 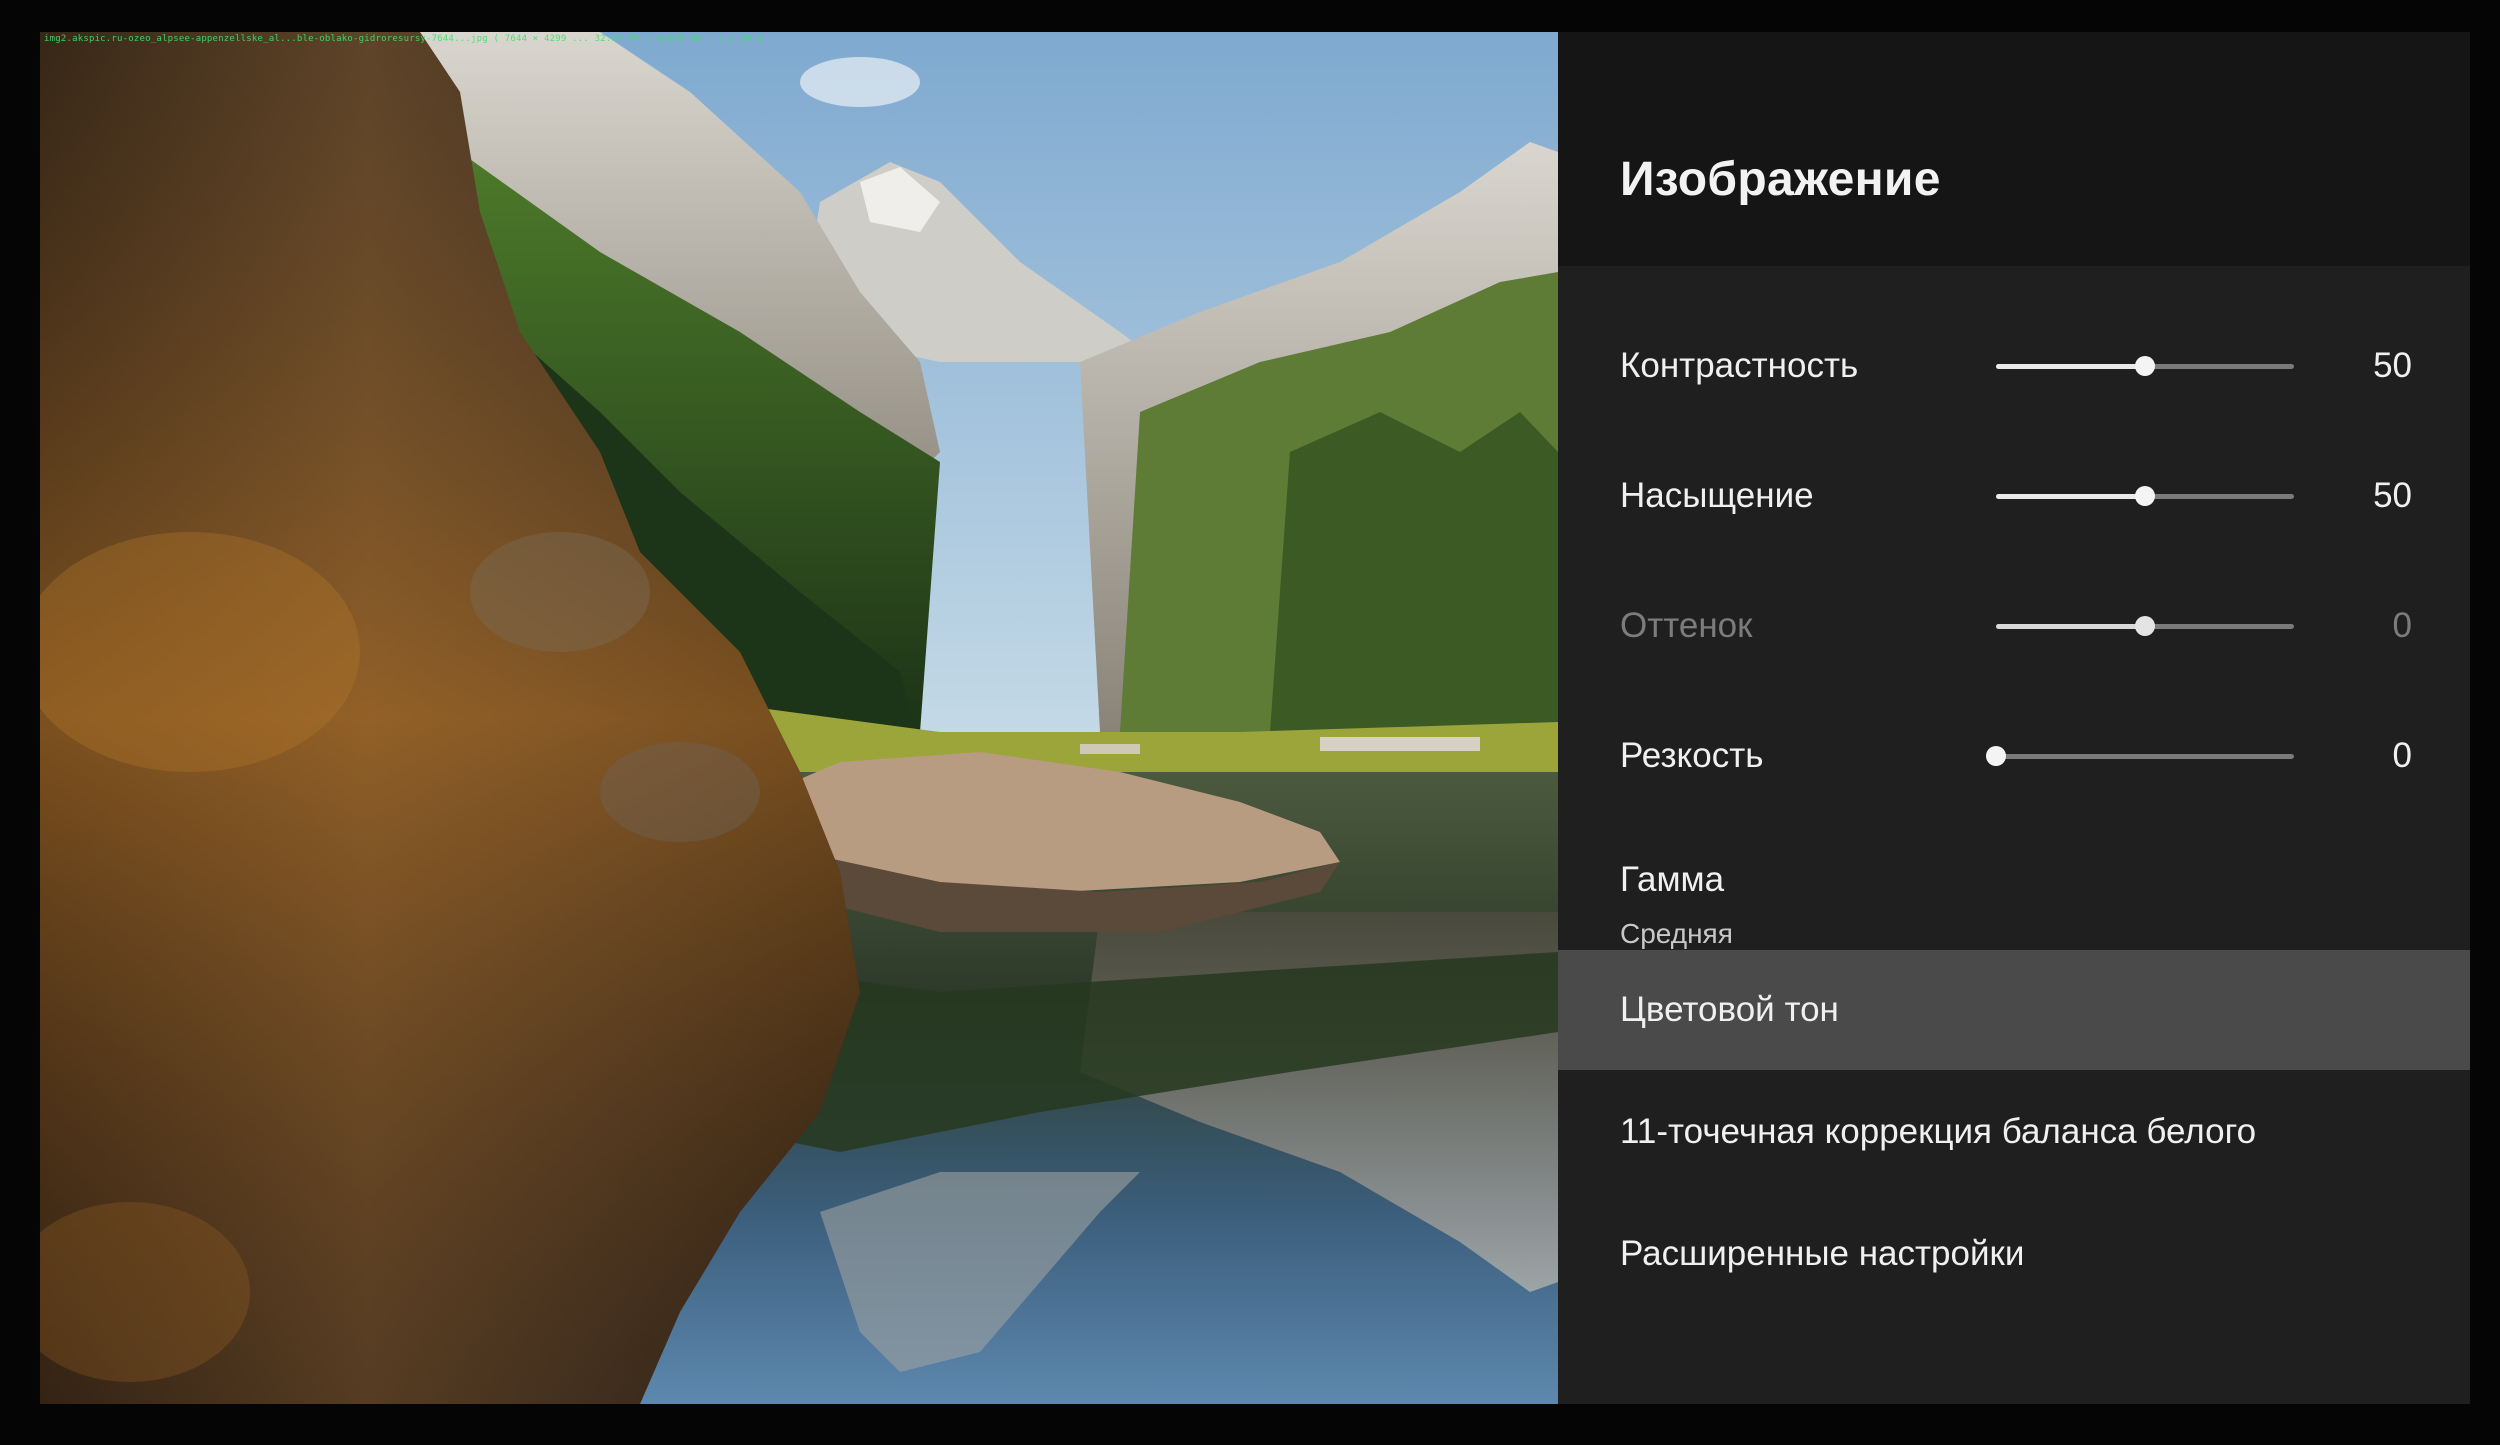 What do you see at coordinates (1780, 179) in the screenshot?
I see `panel-title: Изображение` at bounding box center [1780, 179].